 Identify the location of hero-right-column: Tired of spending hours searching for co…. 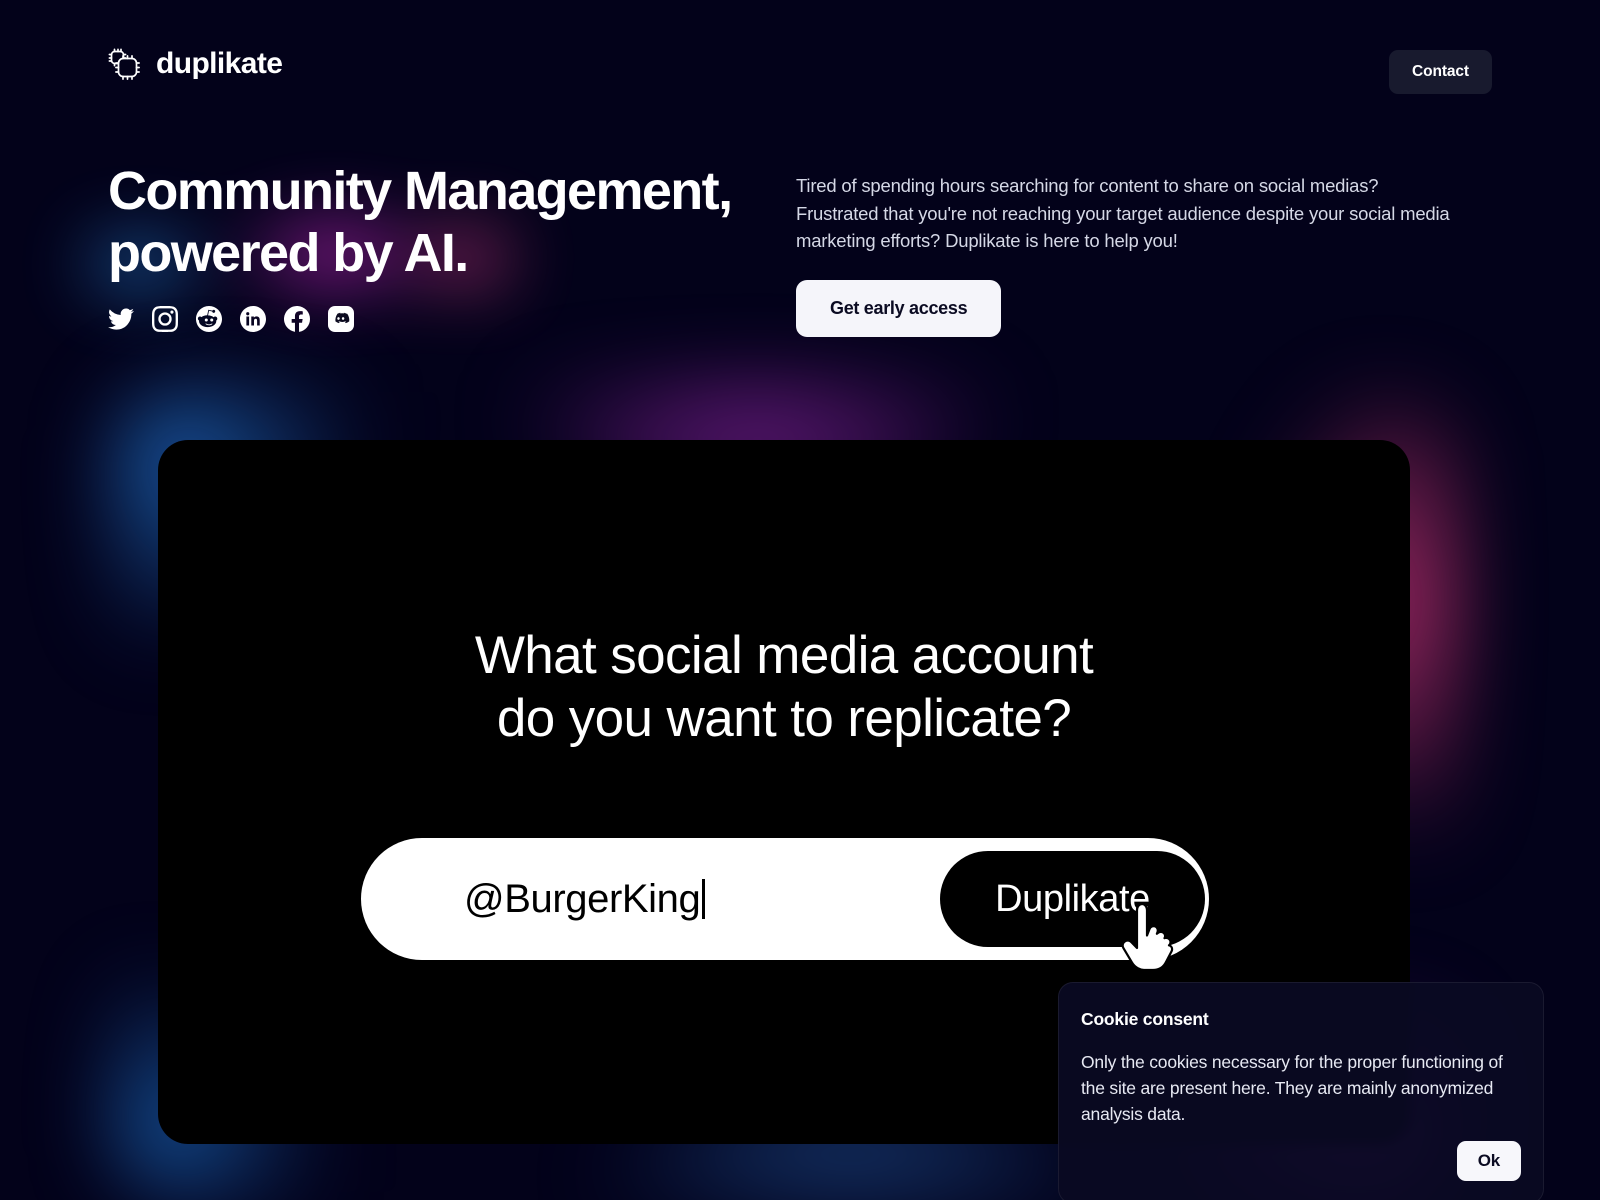
(1126, 254).